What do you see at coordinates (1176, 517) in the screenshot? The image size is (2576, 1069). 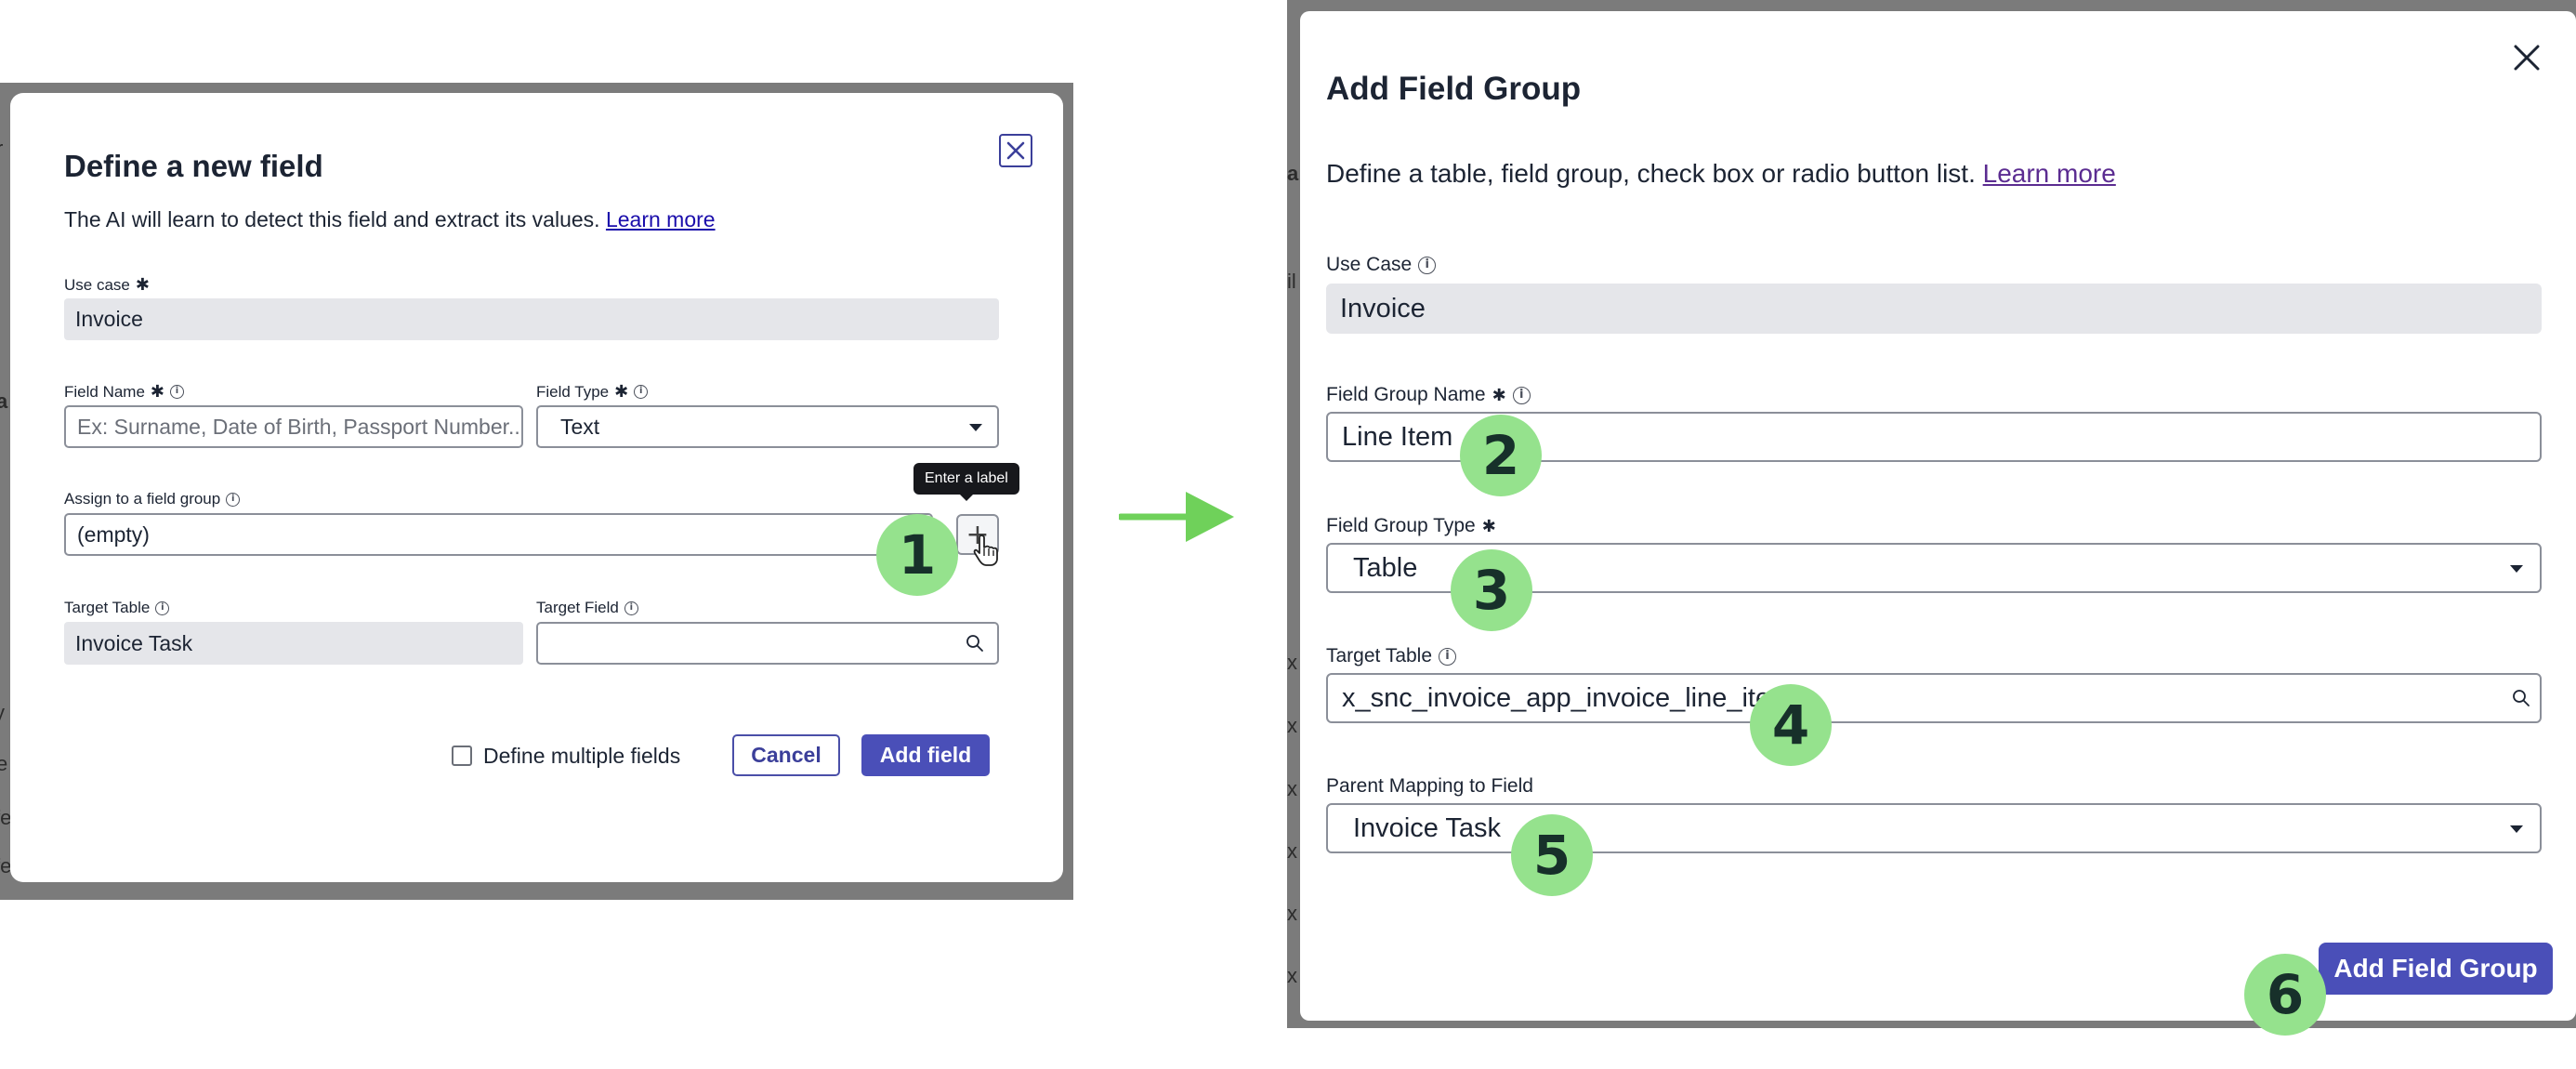 I see `arrow-right-icon` at bounding box center [1176, 517].